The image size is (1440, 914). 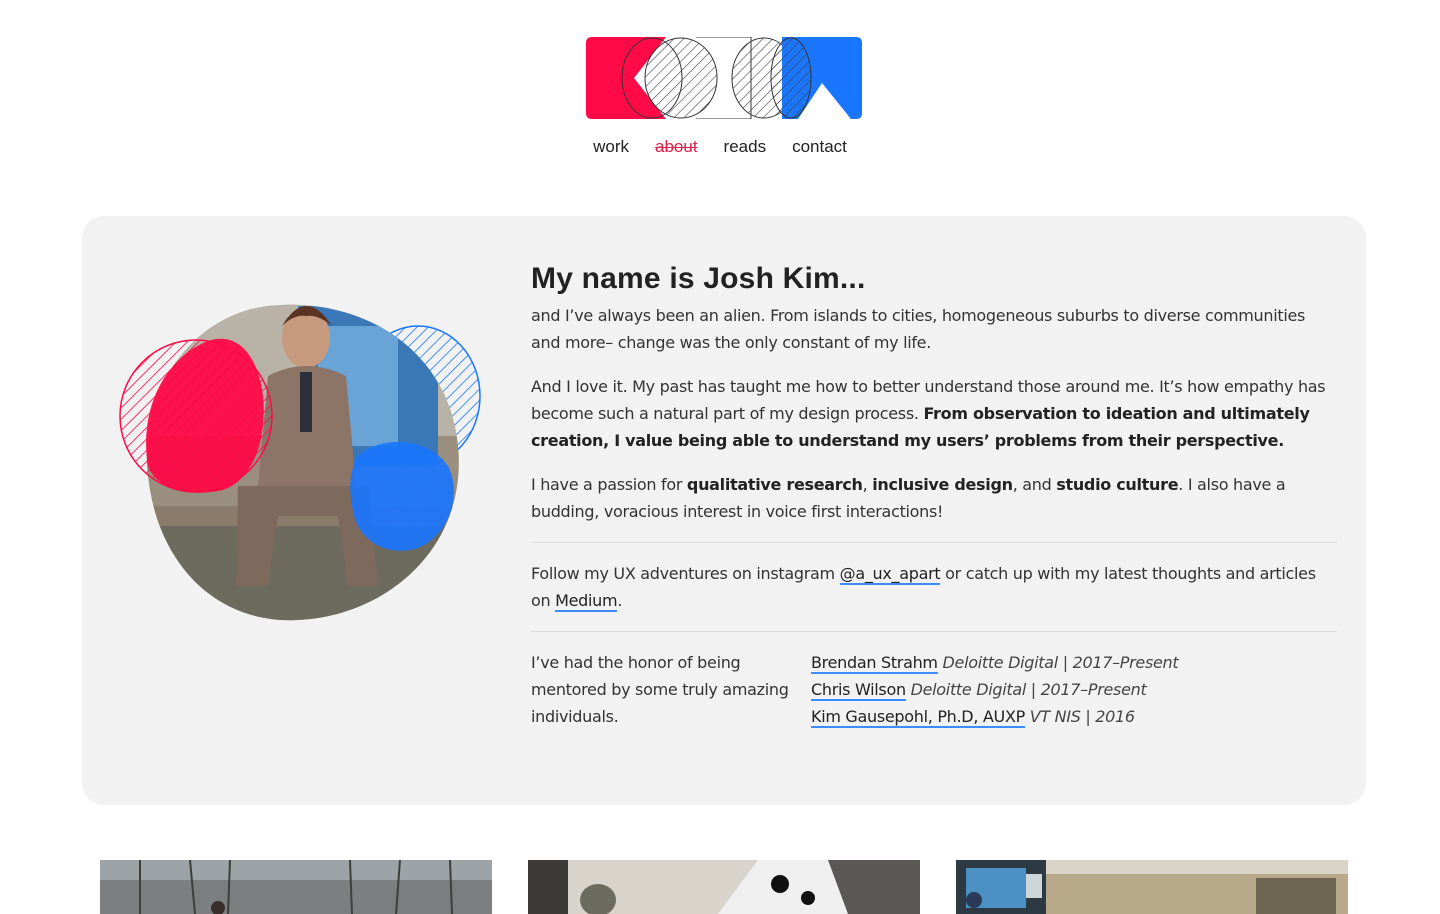 What do you see at coordinates (685, 573) in the screenshot?
I see `follow-text-a: Follow my UX adventures on instagram` at bounding box center [685, 573].